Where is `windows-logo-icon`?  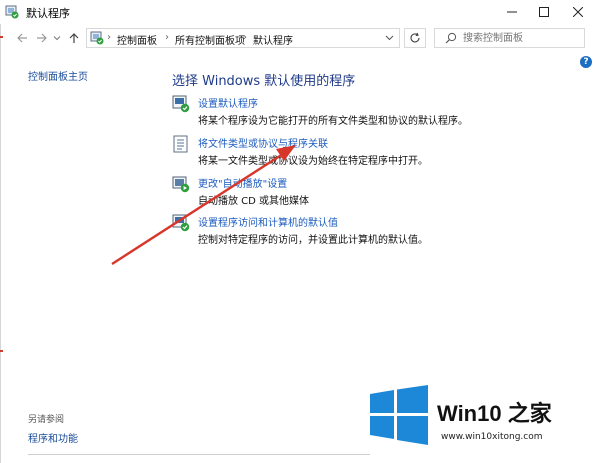 windows-logo-icon is located at coordinates (399, 415).